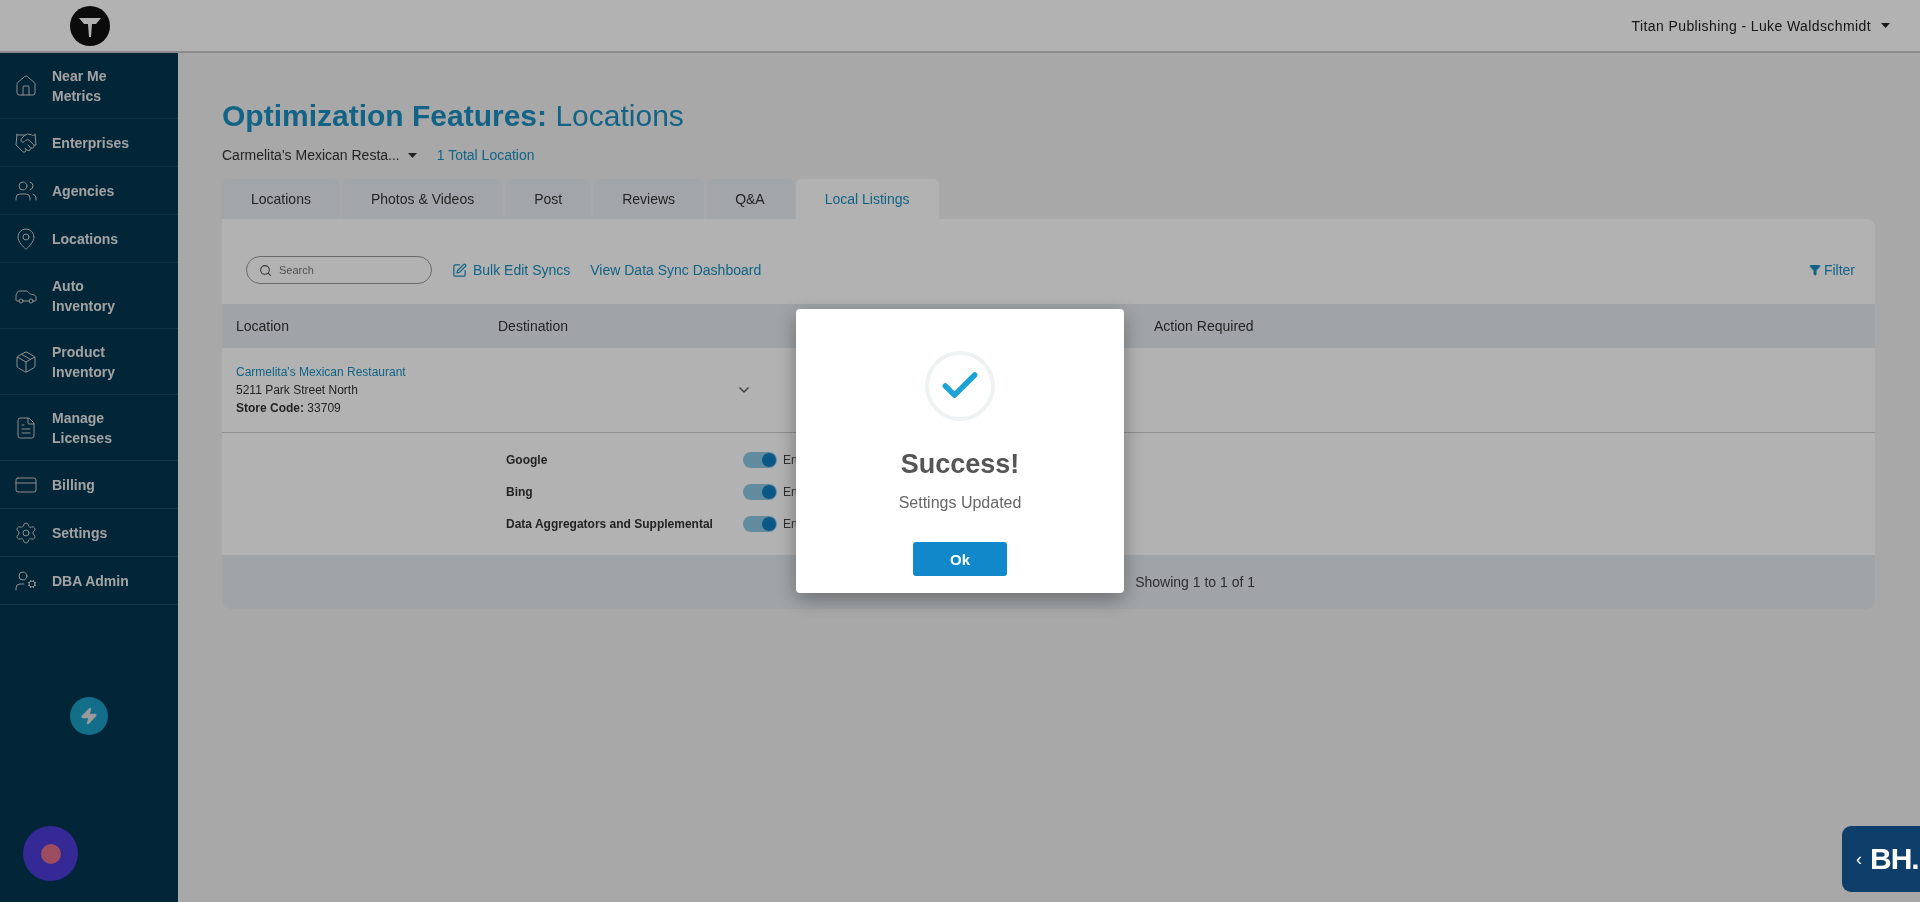 The image size is (1920, 902). What do you see at coordinates (26, 85) in the screenshot?
I see `home-icon` at bounding box center [26, 85].